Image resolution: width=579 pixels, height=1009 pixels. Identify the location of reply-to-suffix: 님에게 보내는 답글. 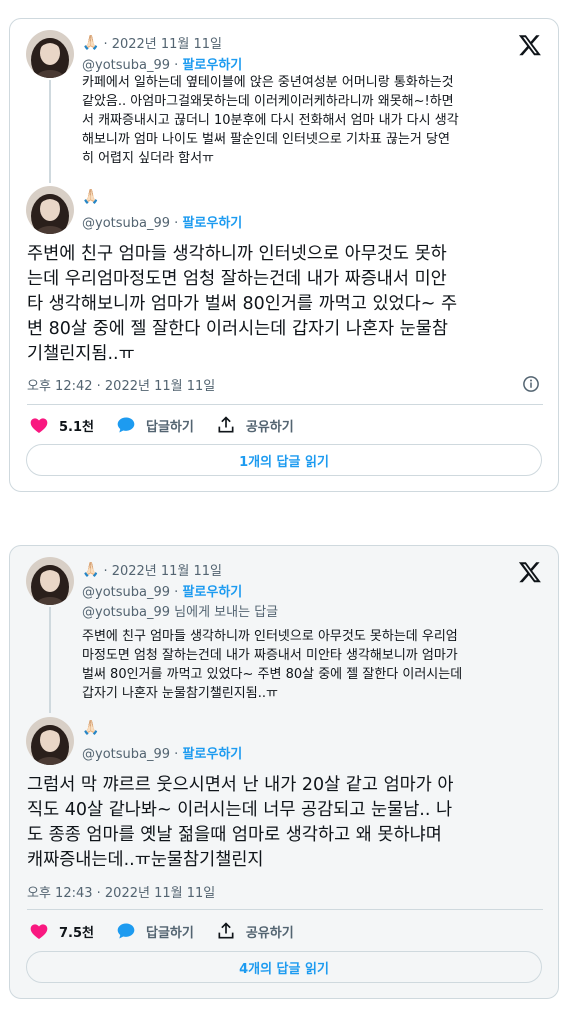
(224, 612).